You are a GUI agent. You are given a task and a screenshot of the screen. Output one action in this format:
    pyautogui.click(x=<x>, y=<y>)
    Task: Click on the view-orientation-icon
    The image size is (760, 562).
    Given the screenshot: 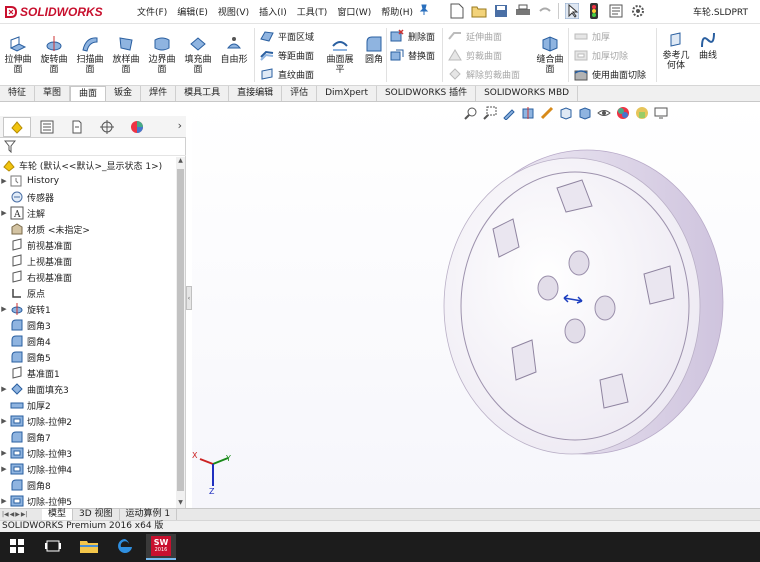 What is the action you would take?
    pyautogui.click(x=566, y=113)
    